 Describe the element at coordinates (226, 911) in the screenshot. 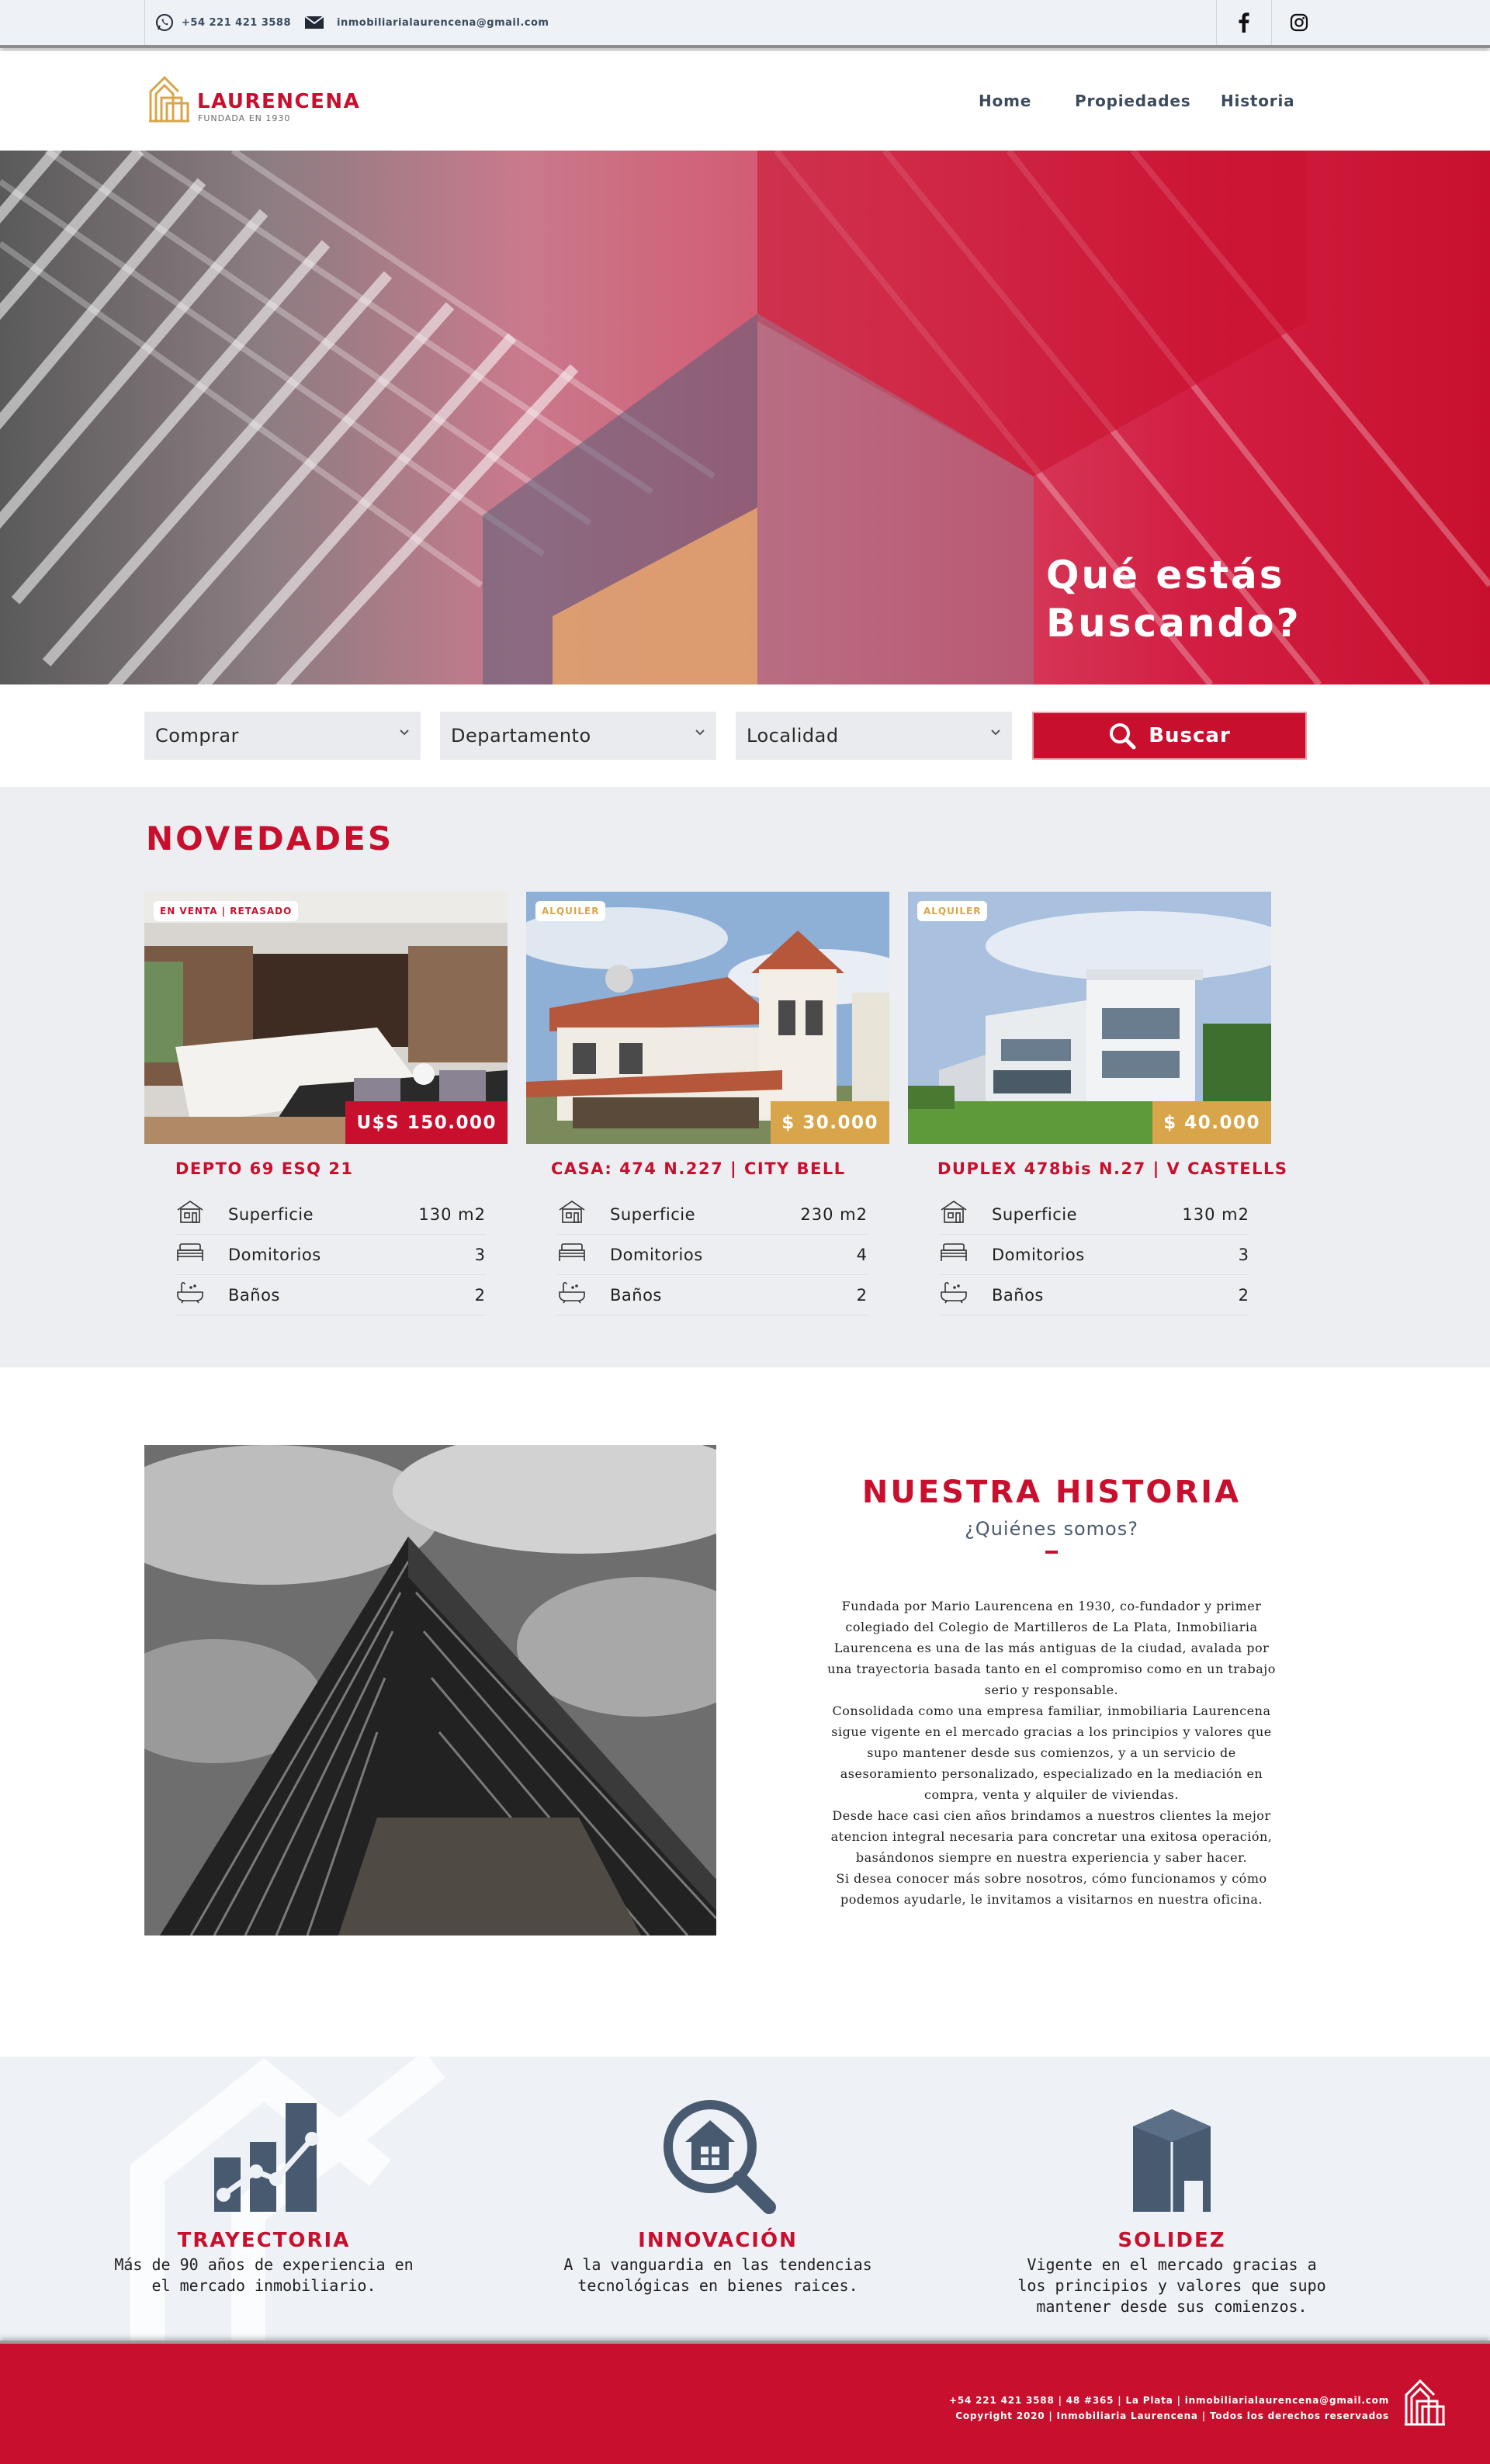

I see `listing-badge: EN VENTA | RETASADO` at that location.